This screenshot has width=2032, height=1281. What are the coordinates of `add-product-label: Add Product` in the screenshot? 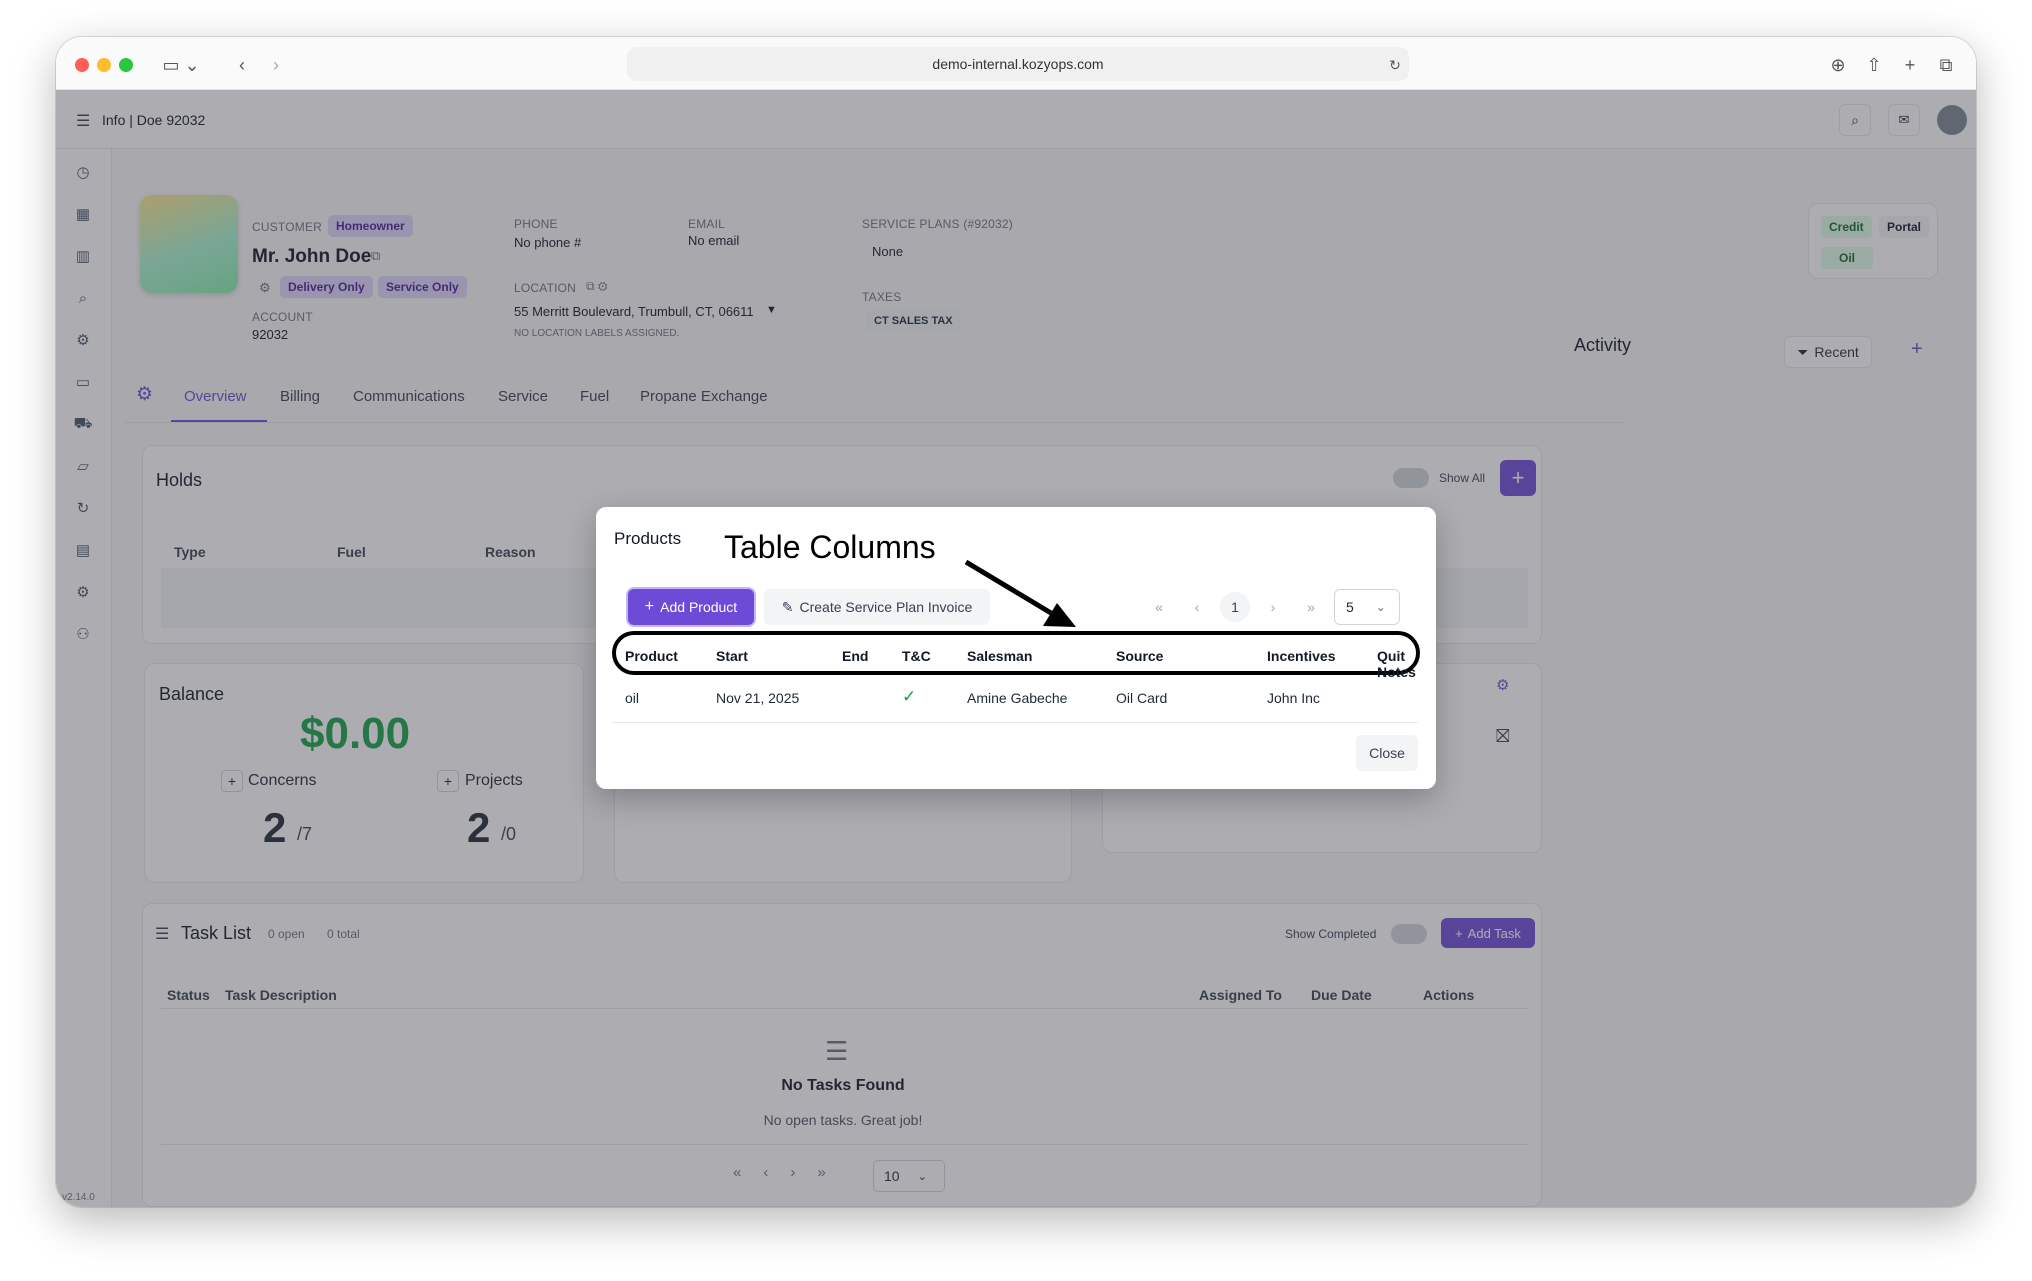 It's located at (699, 607).